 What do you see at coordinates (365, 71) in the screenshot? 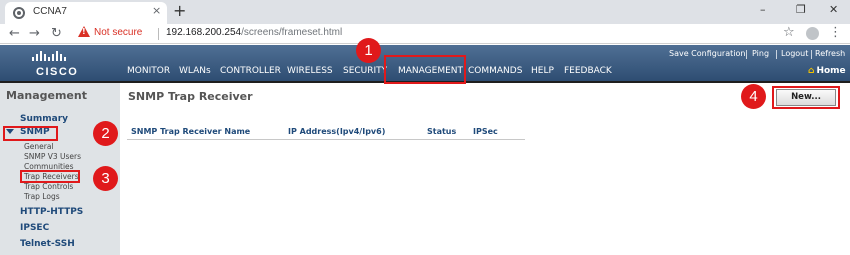
I see `nav-security: SECURITY` at bounding box center [365, 71].